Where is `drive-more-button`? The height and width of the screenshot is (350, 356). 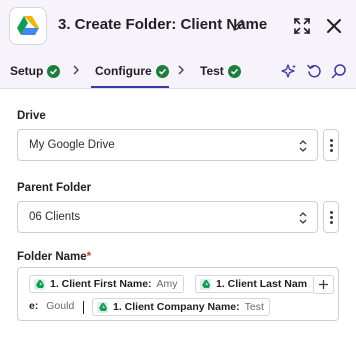
drive-more-button is located at coordinates (331, 145).